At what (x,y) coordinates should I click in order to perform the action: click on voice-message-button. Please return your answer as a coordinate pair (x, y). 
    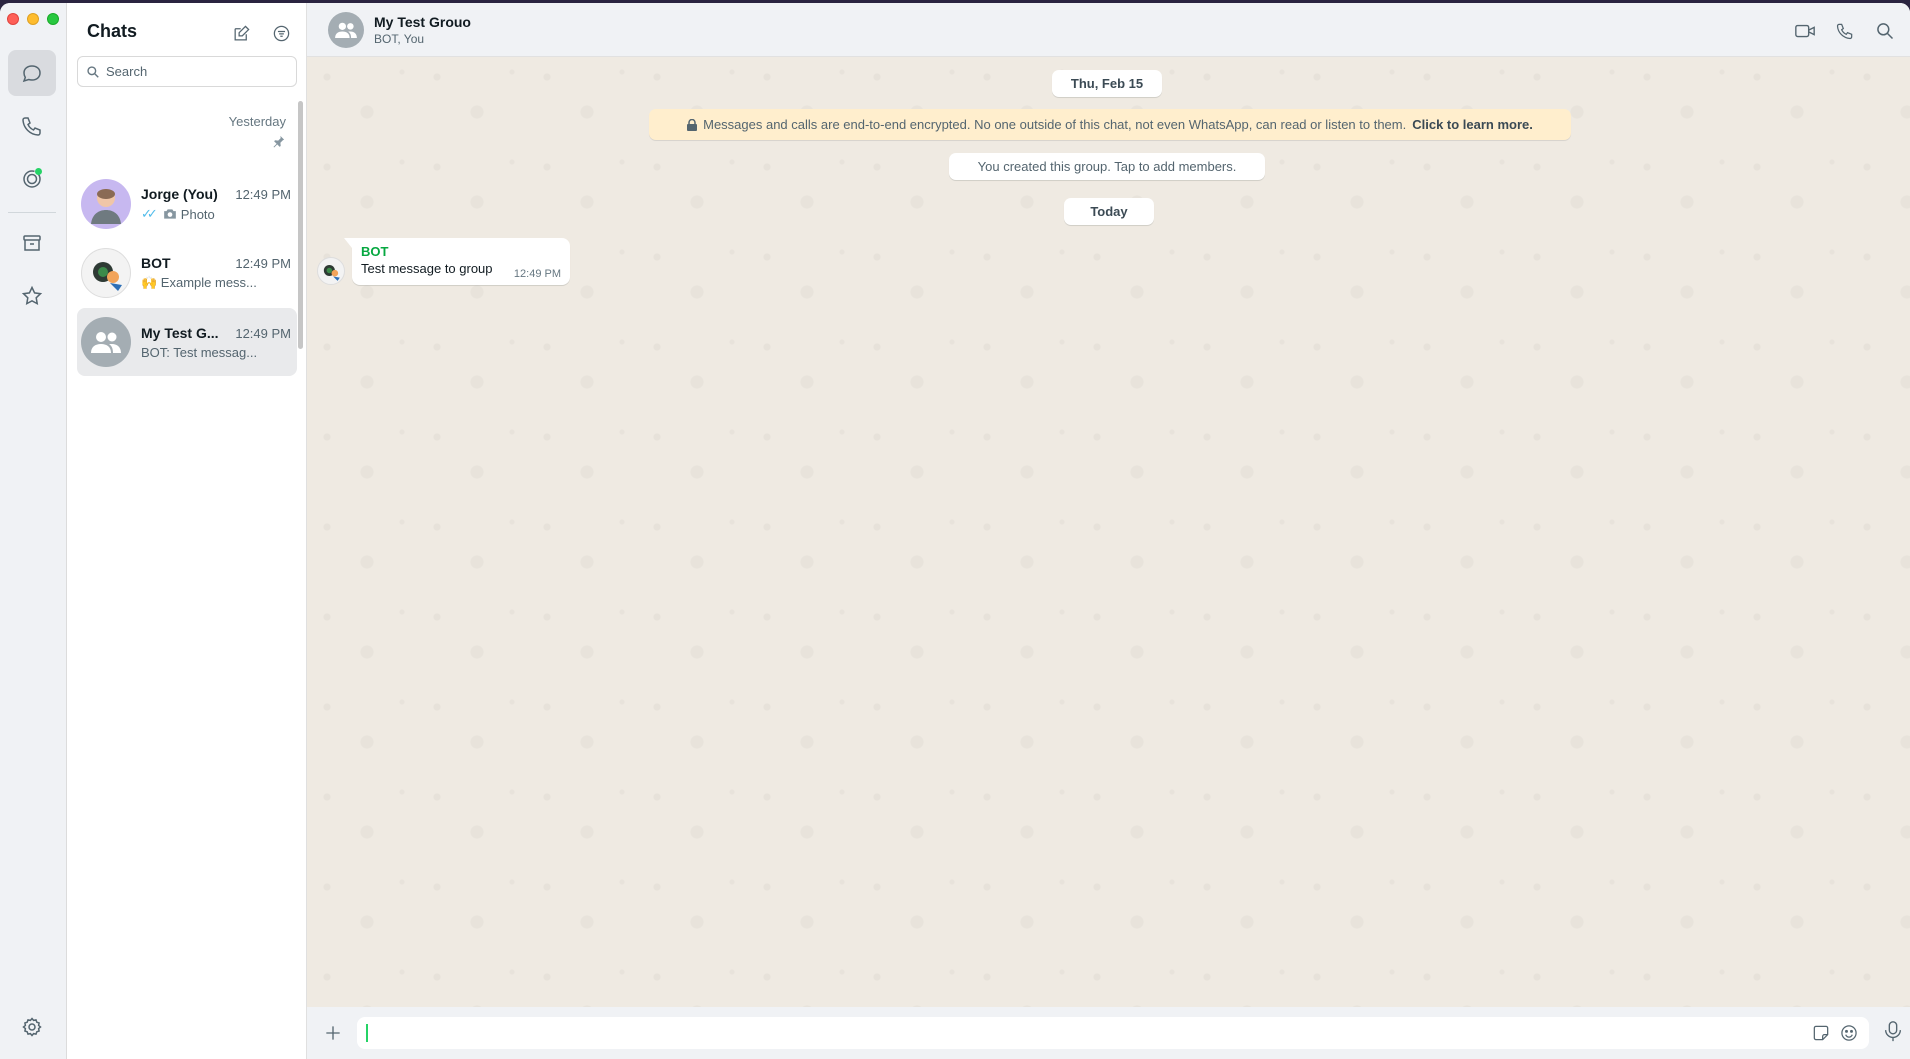
    Looking at the image, I should click on (1893, 1033).